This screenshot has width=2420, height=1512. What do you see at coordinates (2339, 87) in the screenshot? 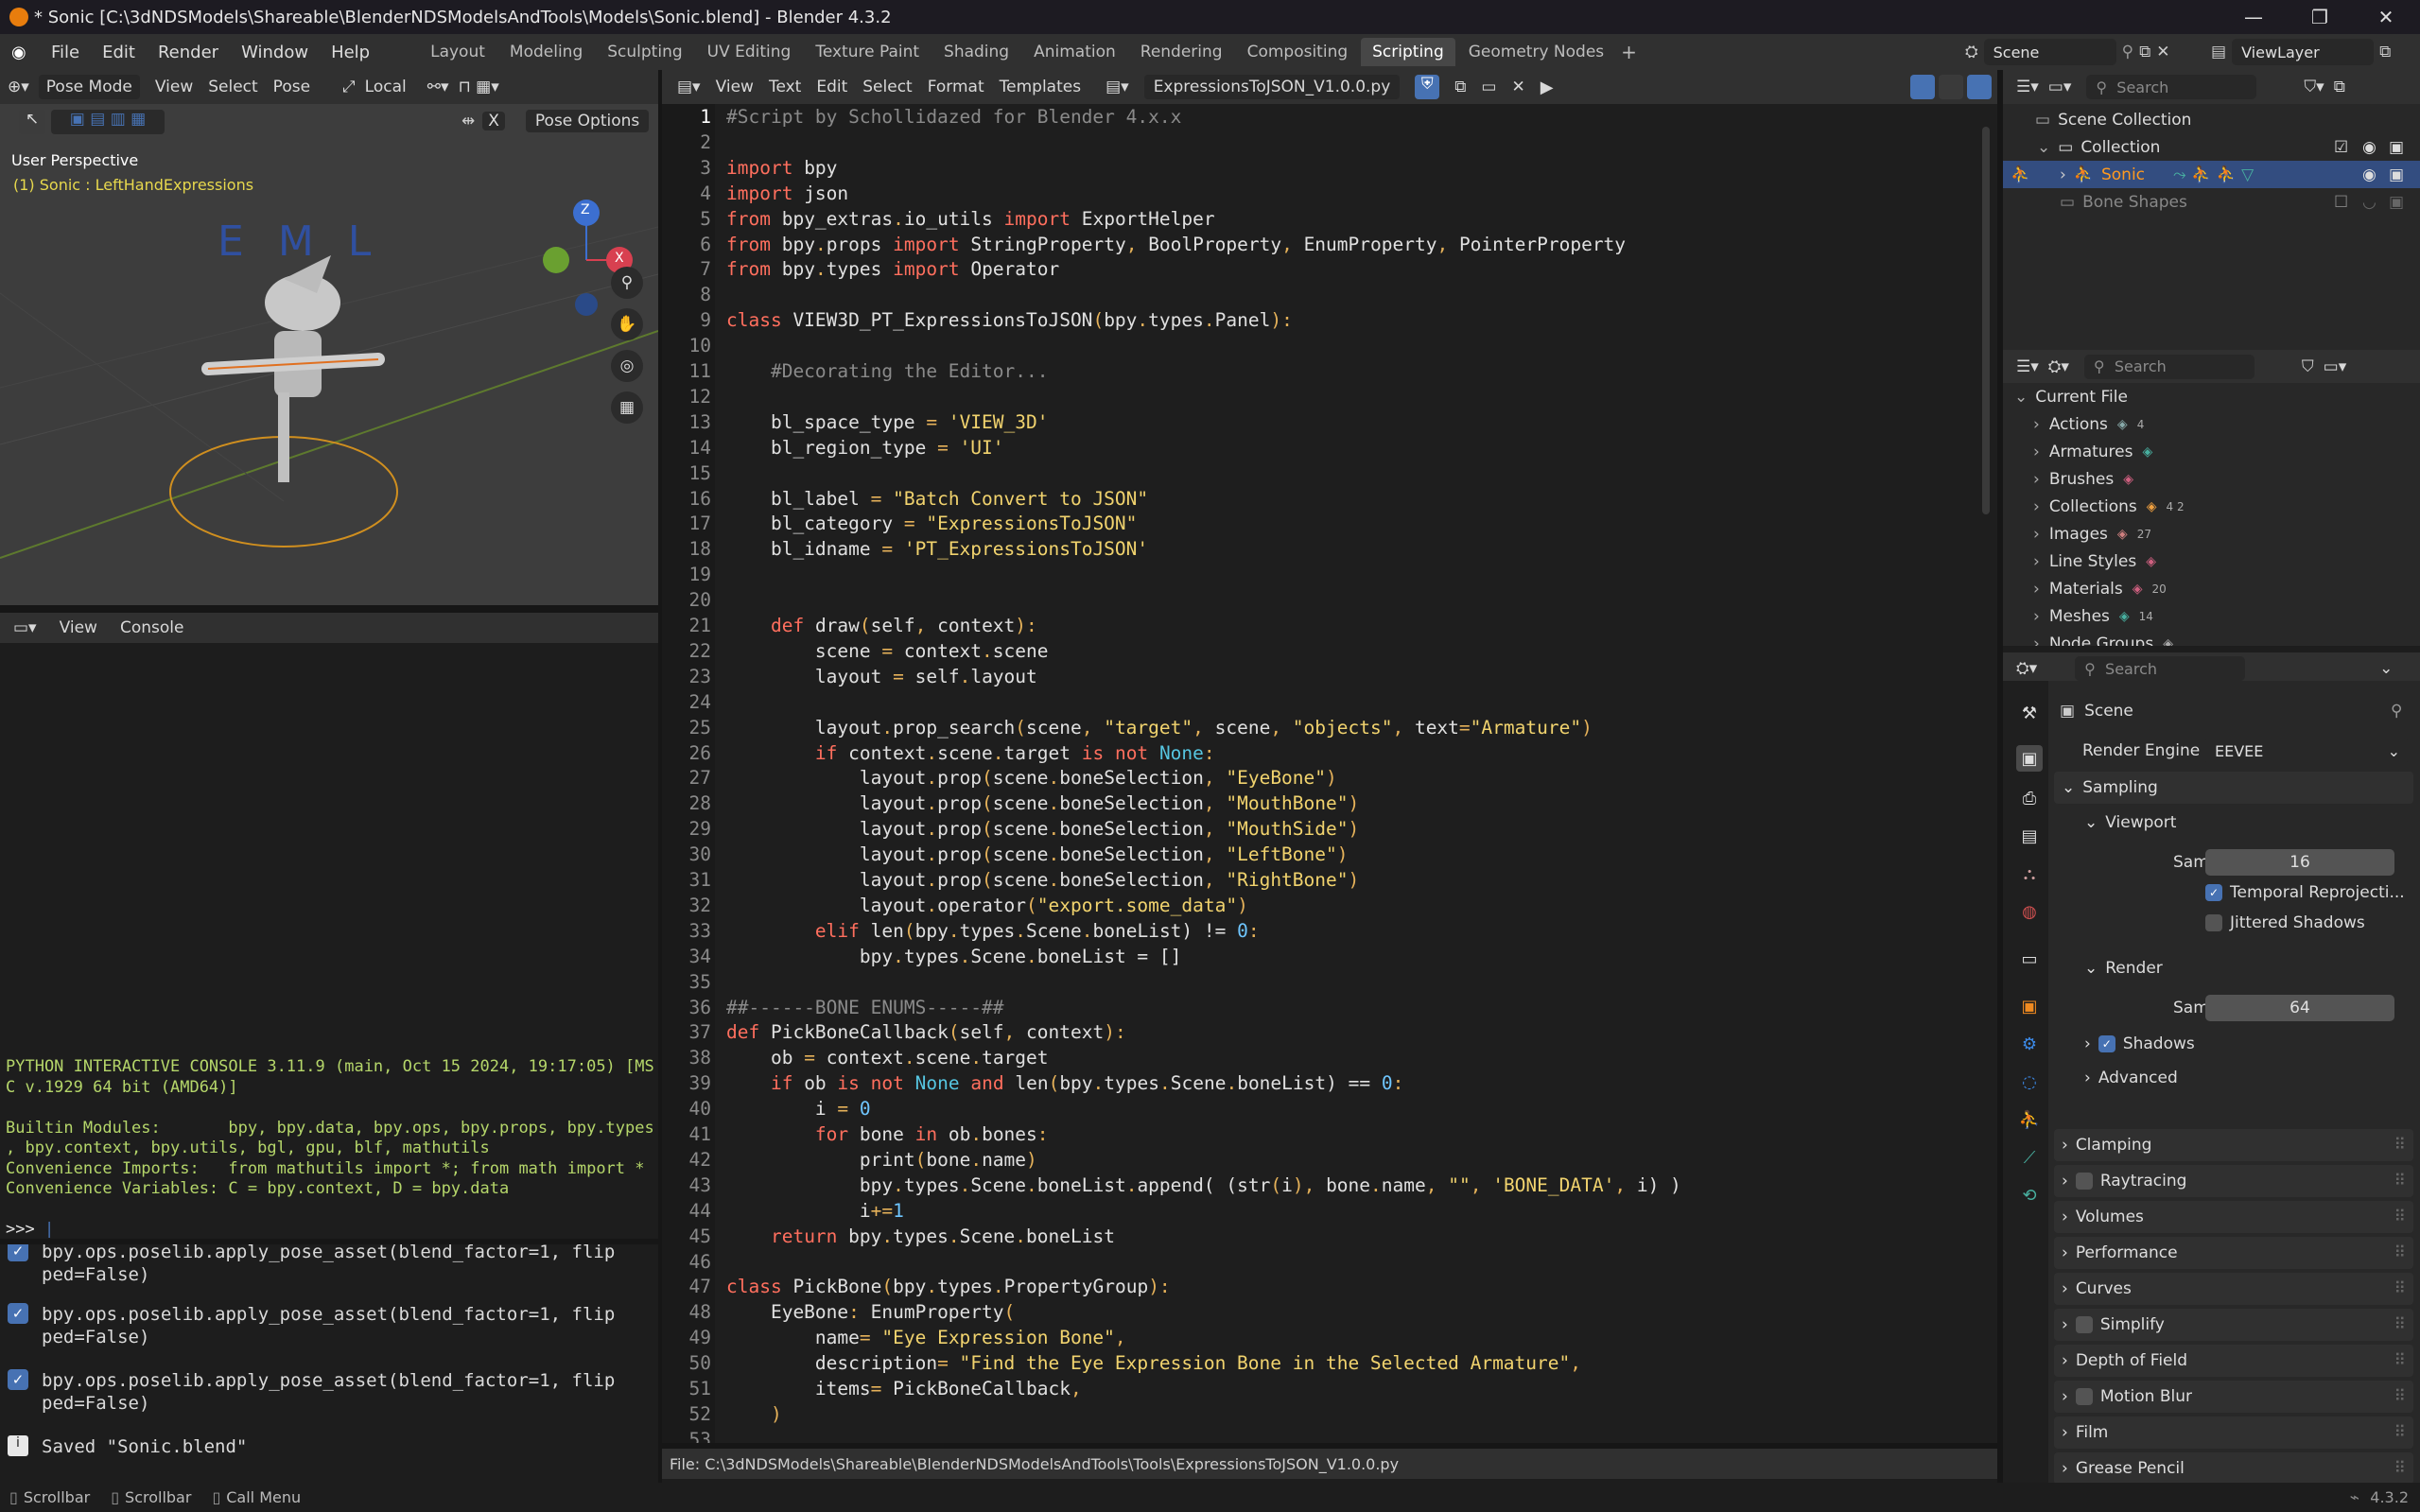
I see `new-collection-icon: ⧉` at bounding box center [2339, 87].